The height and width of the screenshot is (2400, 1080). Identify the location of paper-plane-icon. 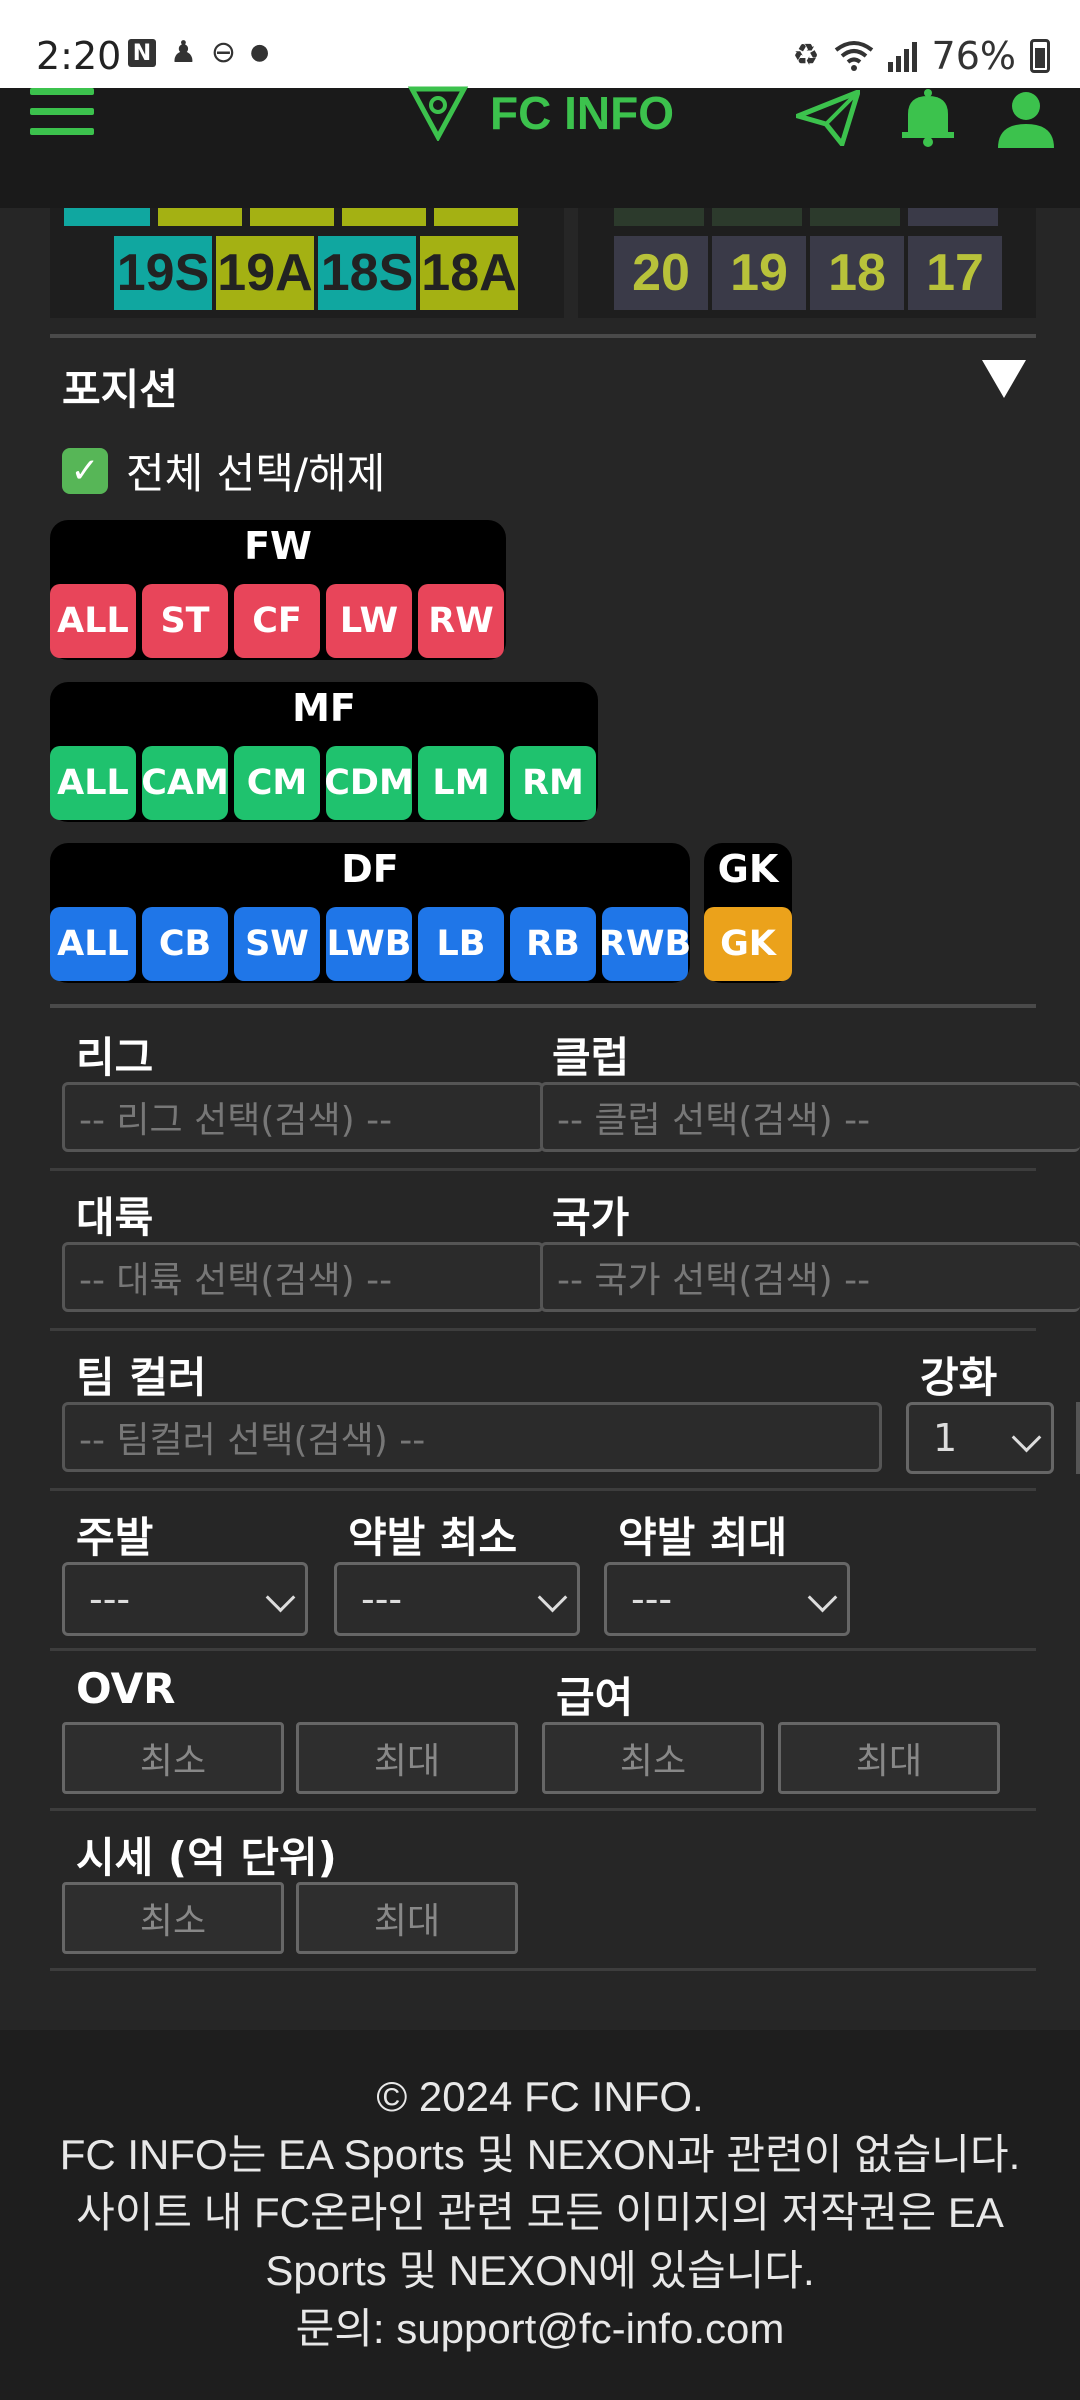
(828, 118).